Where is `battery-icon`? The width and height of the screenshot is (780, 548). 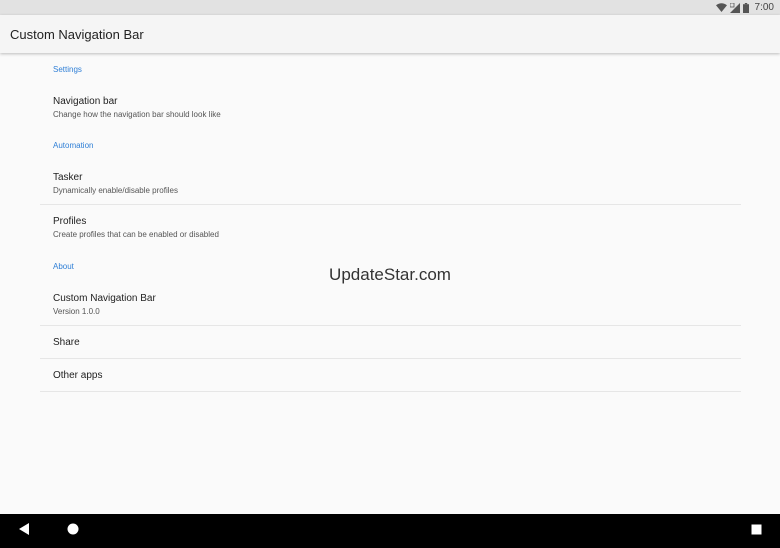
battery-icon is located at coordinates (745, 7).